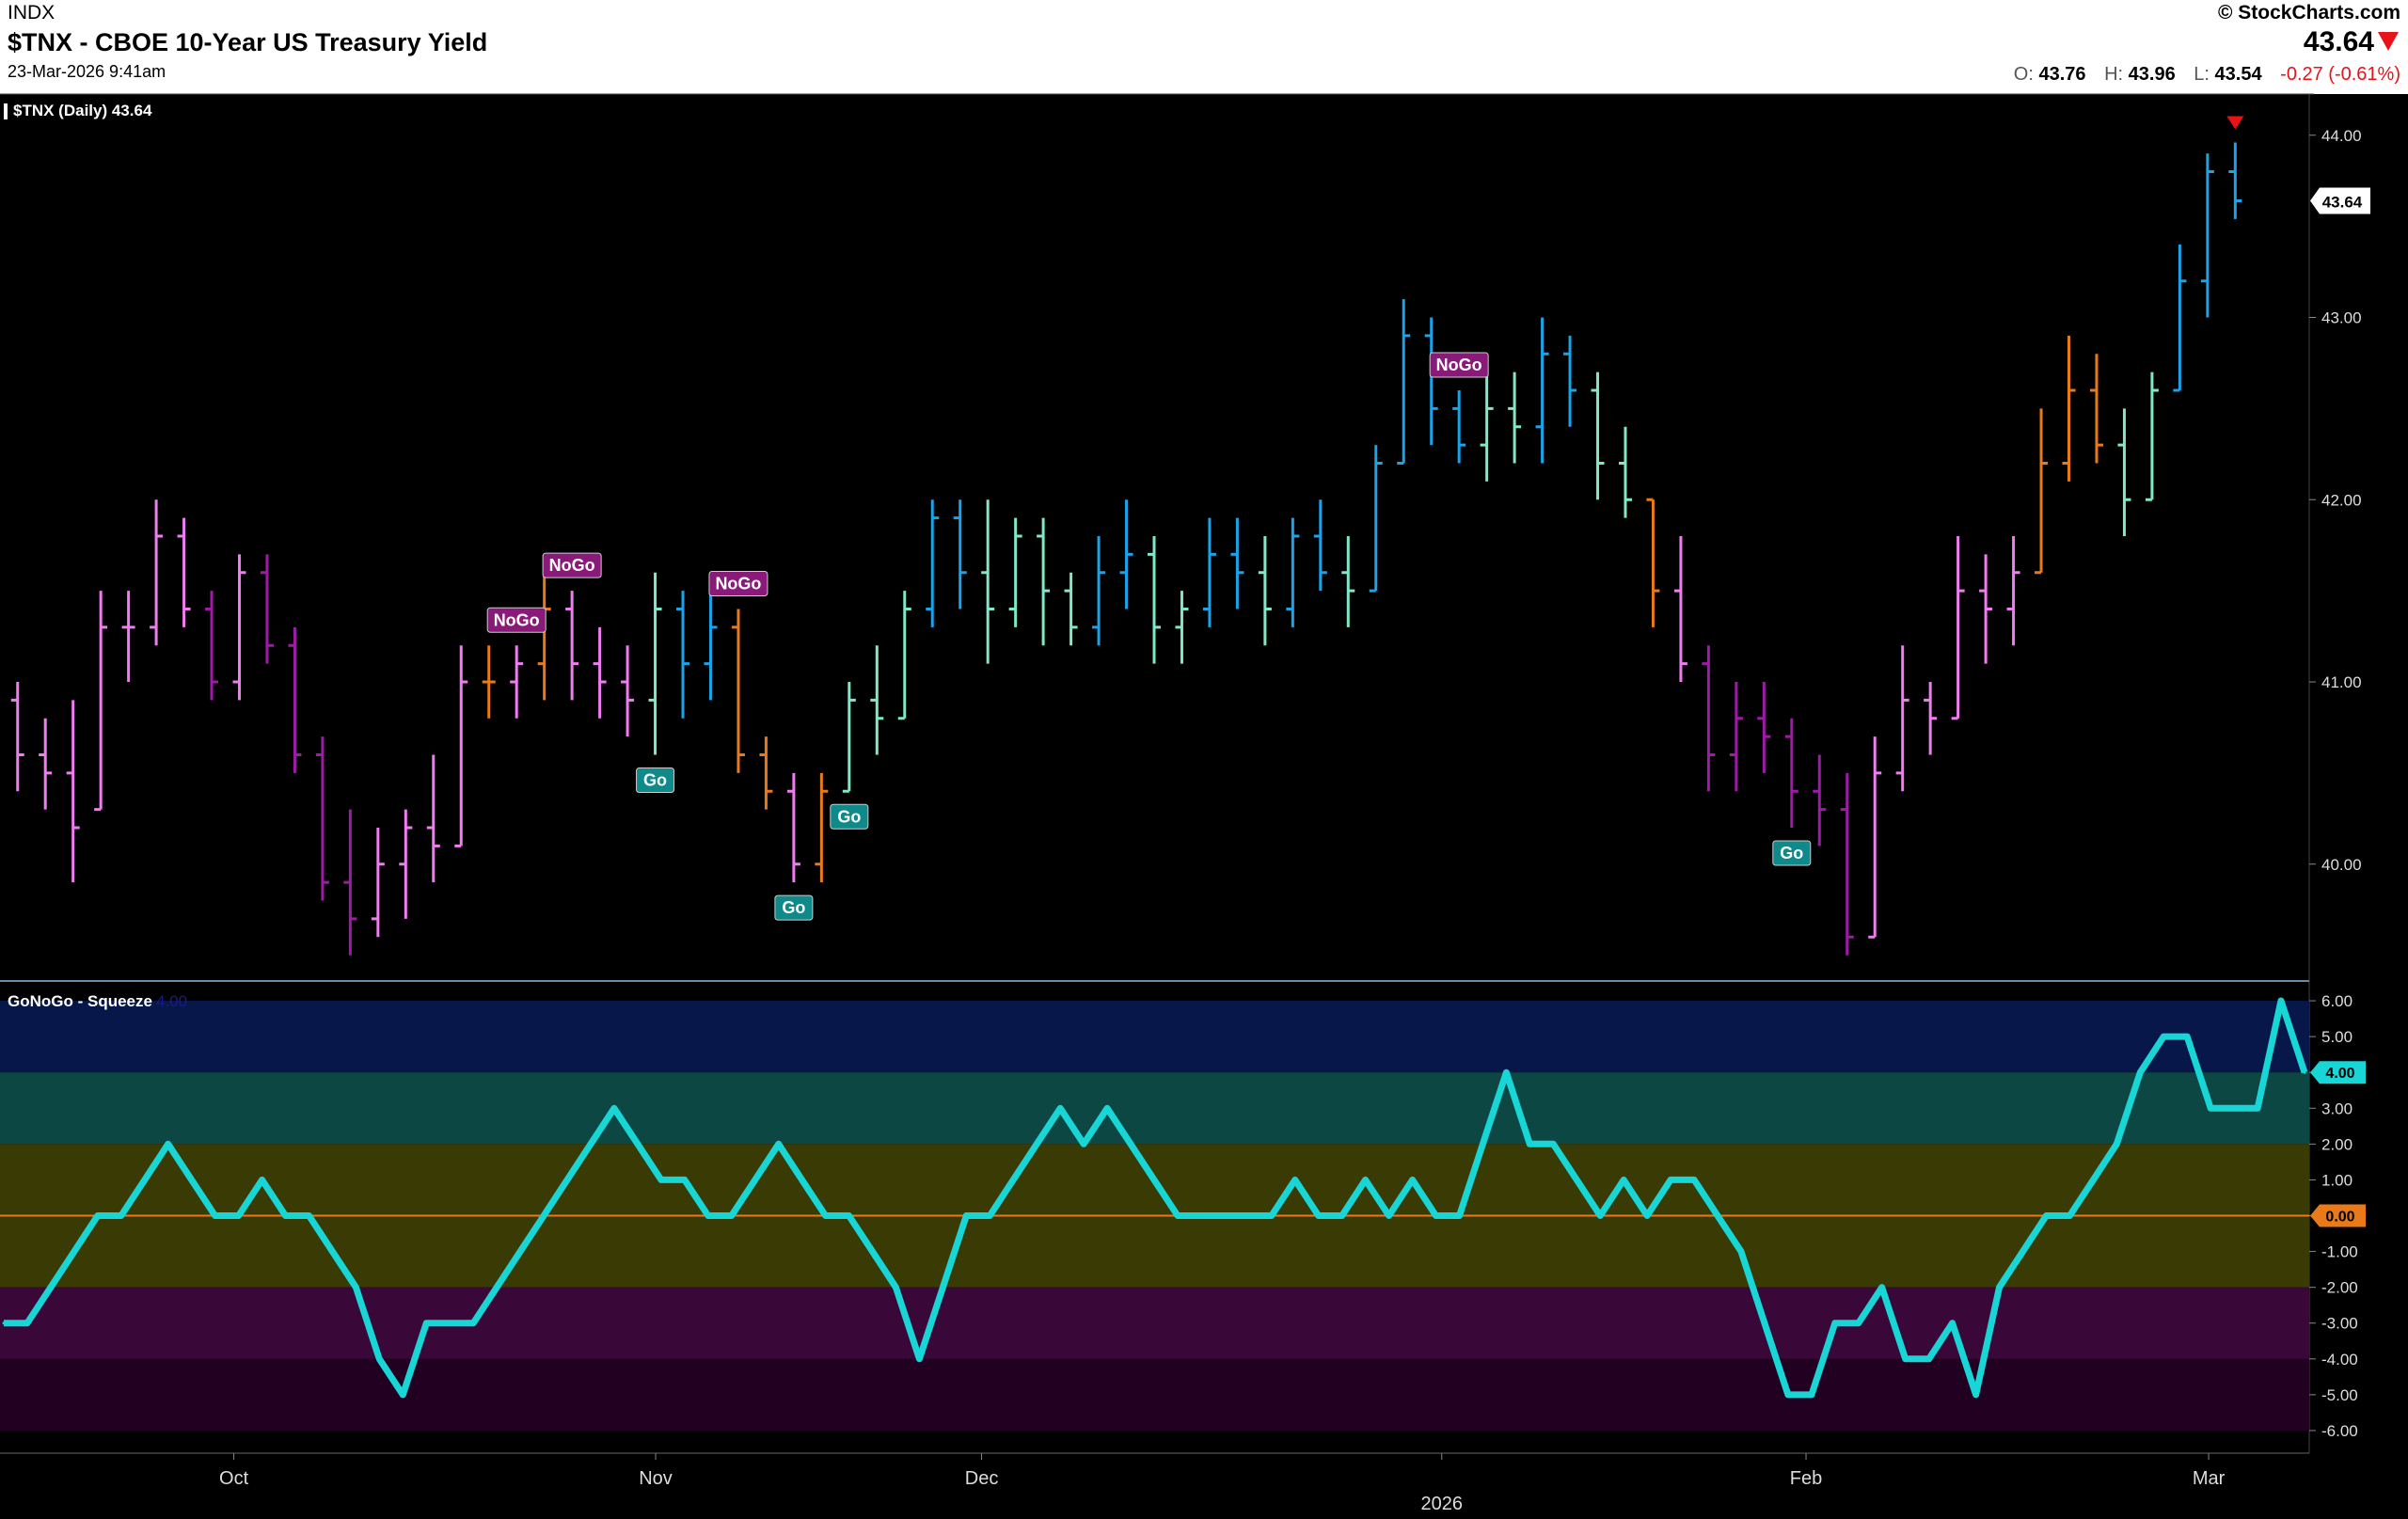 The image size is (2408, 1519). What do you see at coordinates (2337, 1144) in the screenshot?
I see `squeeze-y-tick-label: 2.00` at bounding box center [2337, 1144].